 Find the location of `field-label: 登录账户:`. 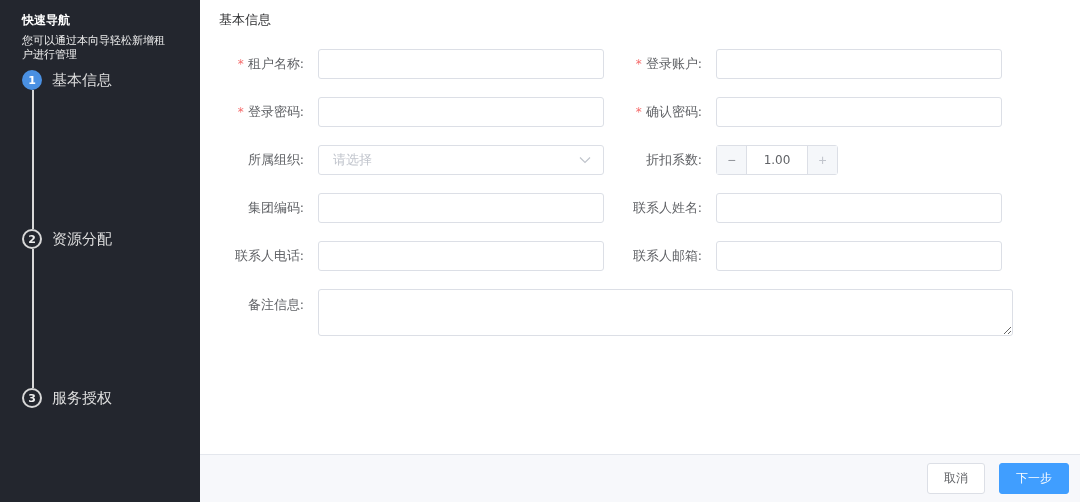

field-label: 登录账户: is located at coordinates (673, 64).